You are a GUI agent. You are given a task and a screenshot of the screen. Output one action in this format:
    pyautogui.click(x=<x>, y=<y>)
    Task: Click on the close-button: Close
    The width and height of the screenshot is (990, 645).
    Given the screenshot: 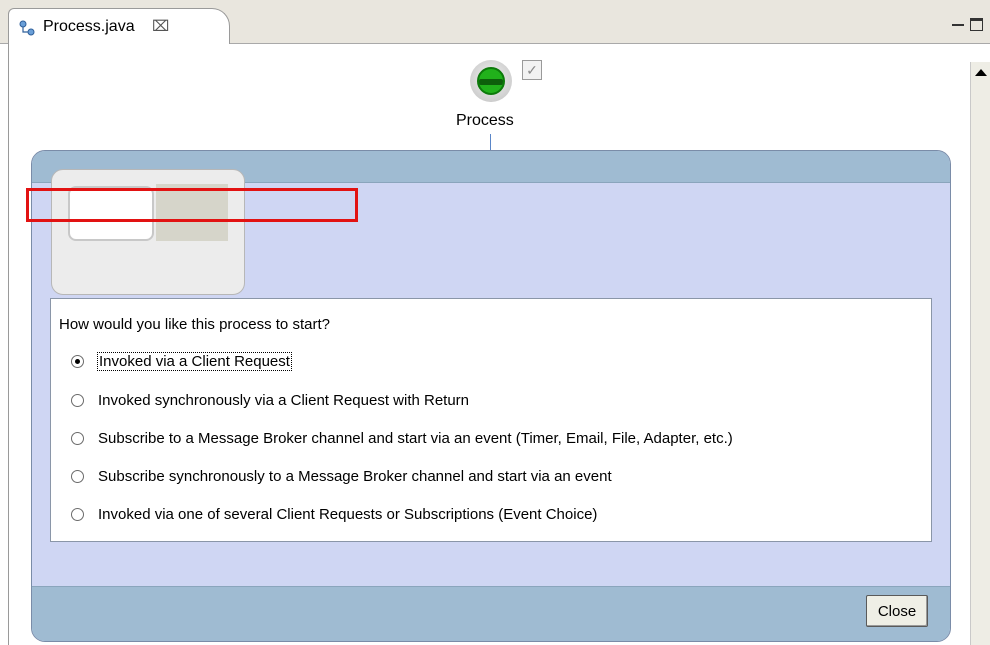 What is the action you would take?
    pyautogui.click(x=897, y=611)
    